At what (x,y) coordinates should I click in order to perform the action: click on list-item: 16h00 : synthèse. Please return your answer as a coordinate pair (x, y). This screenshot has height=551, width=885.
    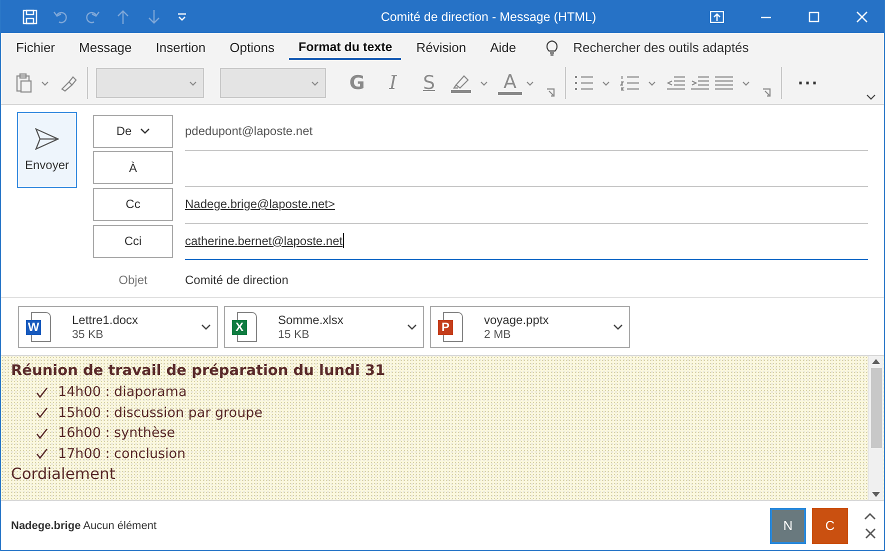
    Looking at the image, I should click on (117, 433).